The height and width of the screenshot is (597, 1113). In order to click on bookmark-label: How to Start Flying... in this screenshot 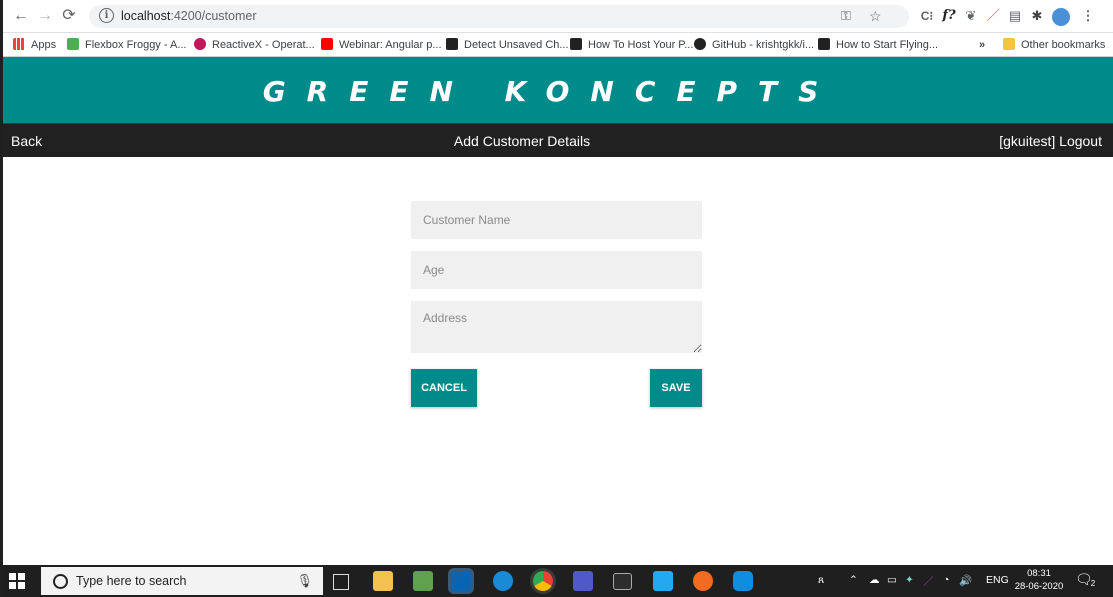, I will do `click(887, 45)`.